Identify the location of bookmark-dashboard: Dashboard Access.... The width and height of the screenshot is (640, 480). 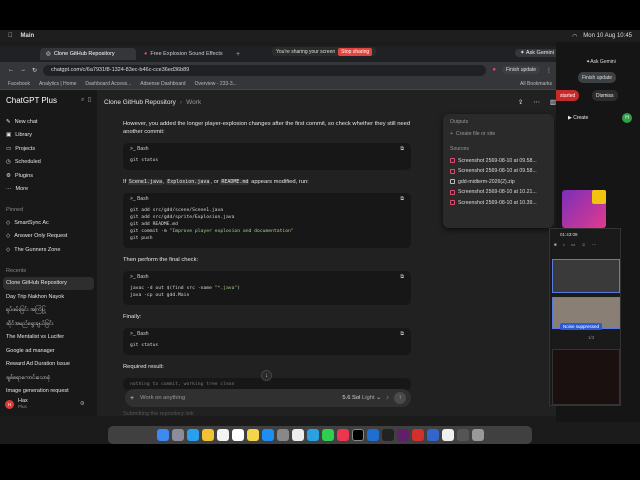
(108, 84).